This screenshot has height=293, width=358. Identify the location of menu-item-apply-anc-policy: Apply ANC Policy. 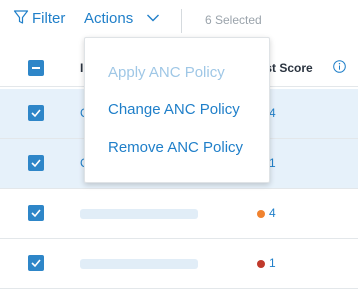
(166, 73).